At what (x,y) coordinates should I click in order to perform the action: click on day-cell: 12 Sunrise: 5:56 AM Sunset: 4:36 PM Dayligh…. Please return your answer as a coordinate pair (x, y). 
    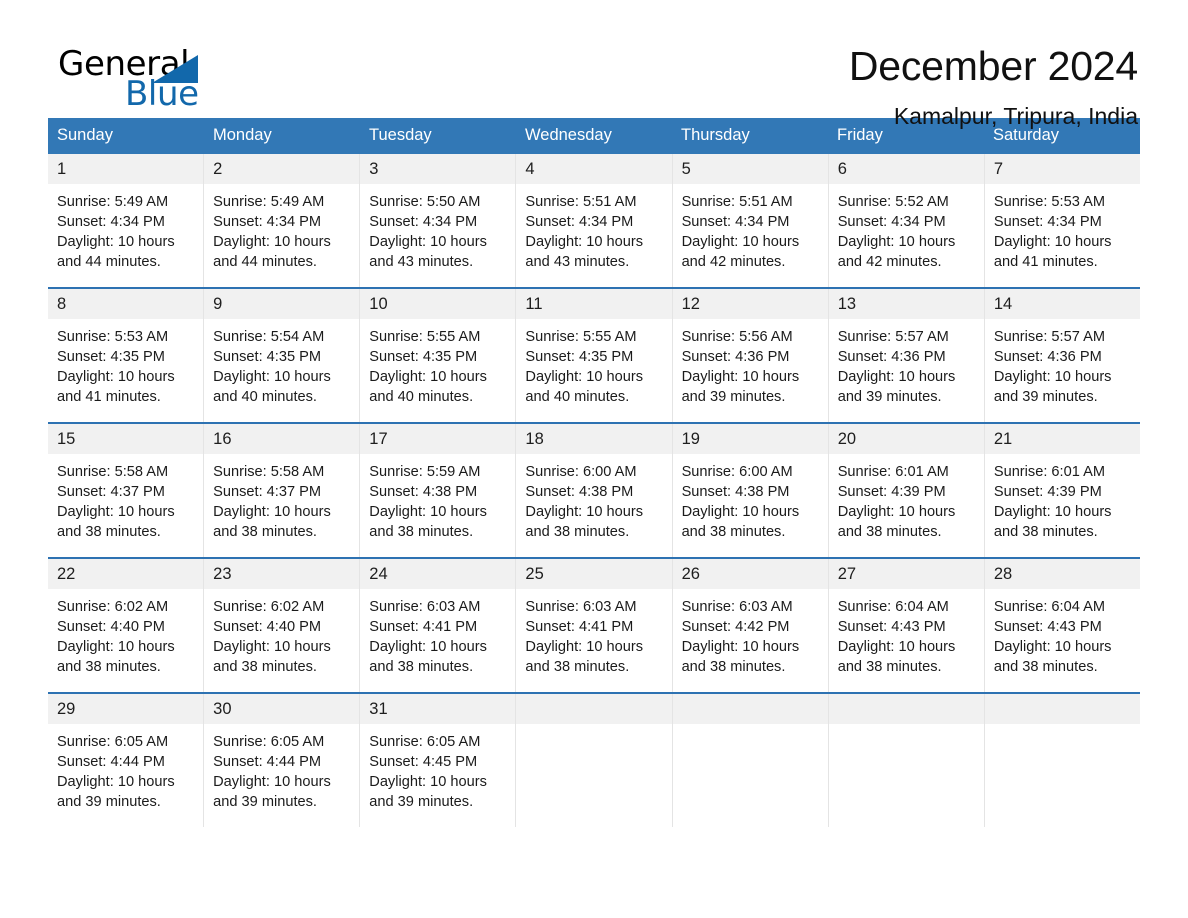
    Looking at the image, I should click on (749, 355).